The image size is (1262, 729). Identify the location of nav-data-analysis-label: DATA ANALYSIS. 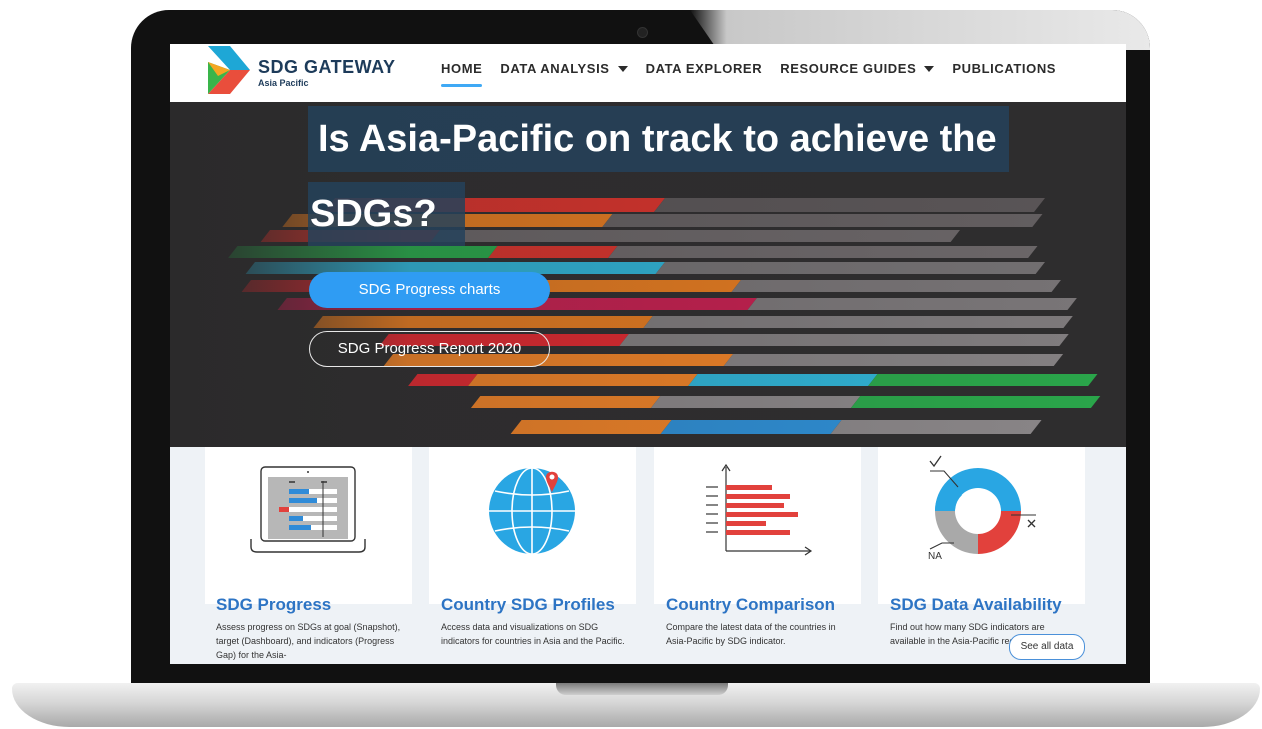
(555, 68).